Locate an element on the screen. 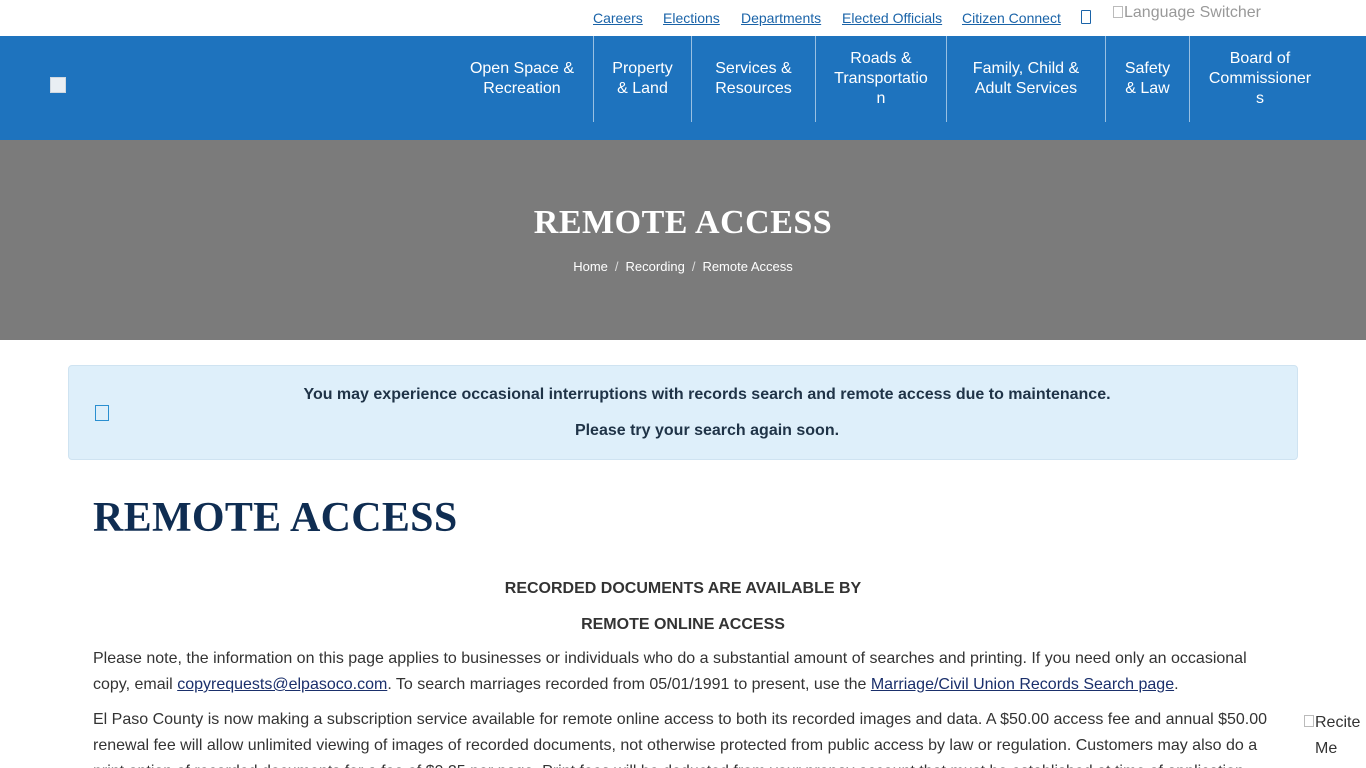 The image size is (1366, 768). nav-item-services-resources: Services & Resources is located at coordinates (753, 79).